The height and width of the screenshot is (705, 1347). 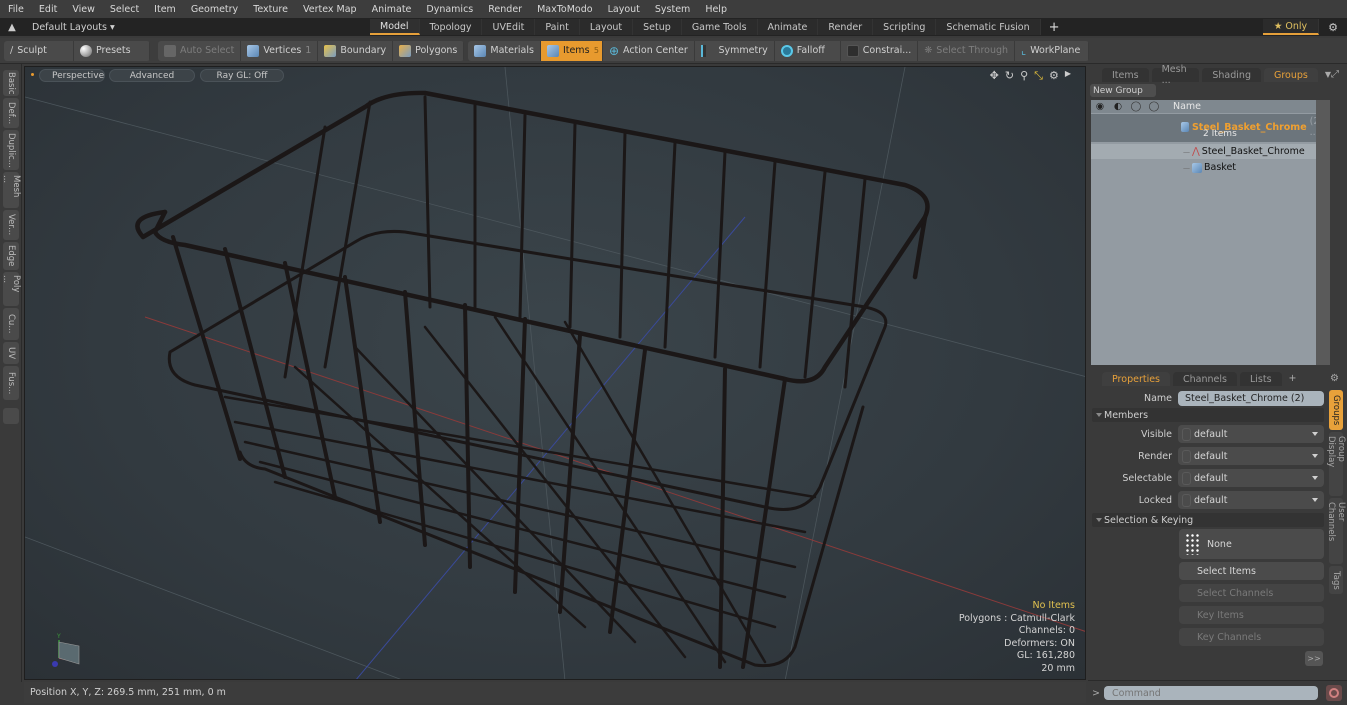 What do you see at coordinates (672, 9) in the screenshot?
I see `menu-system: System` at bounding box center [672, 9].